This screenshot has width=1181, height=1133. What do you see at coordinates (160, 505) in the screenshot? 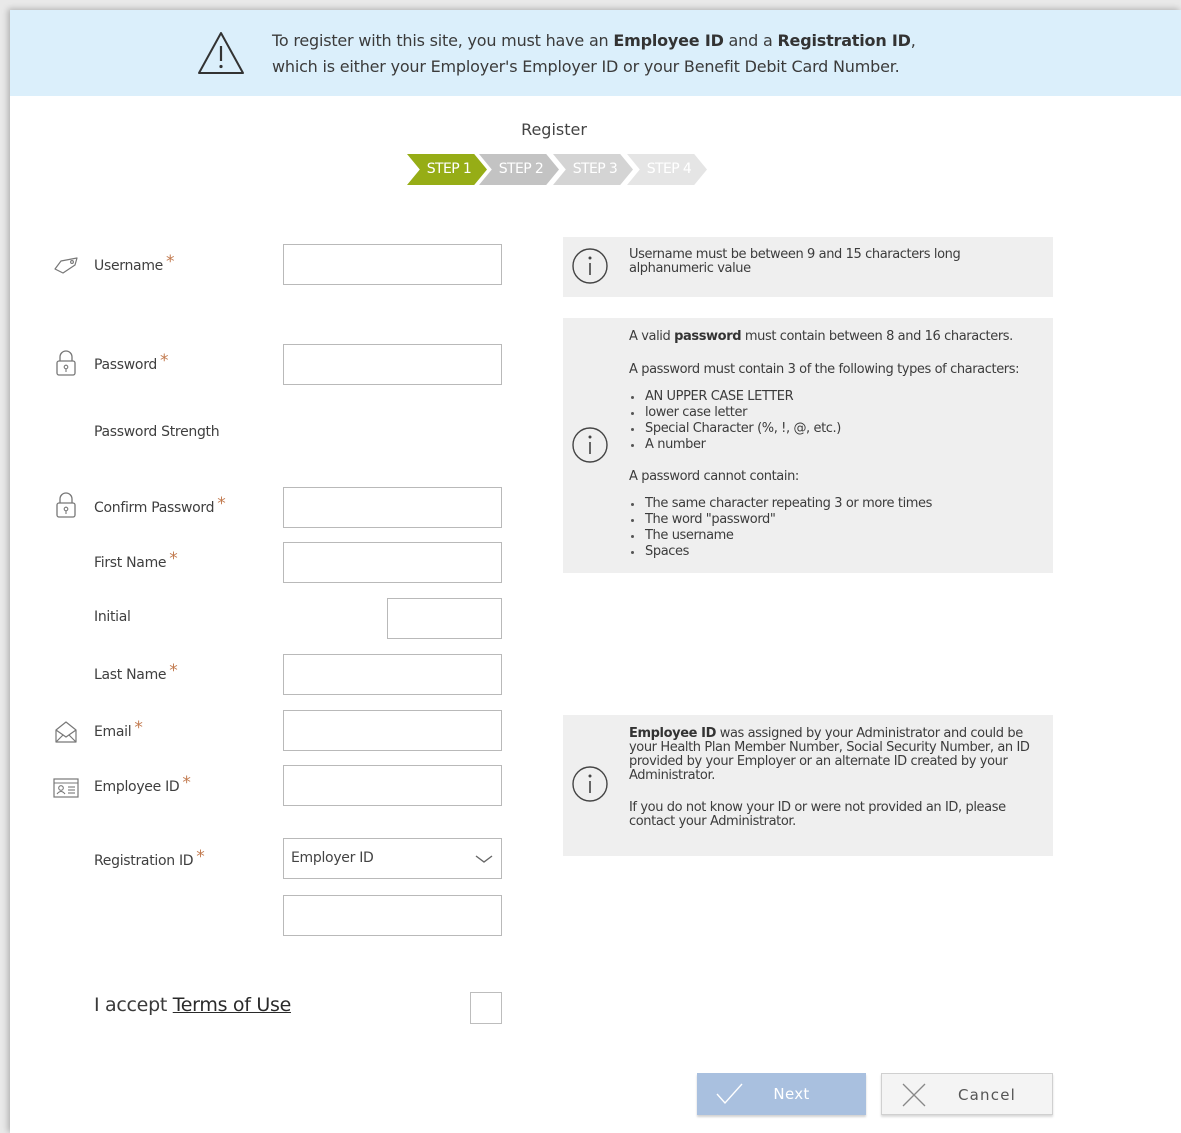
I see `confirm-password-label: Confirm Password *` at bounding box center [160, 505].